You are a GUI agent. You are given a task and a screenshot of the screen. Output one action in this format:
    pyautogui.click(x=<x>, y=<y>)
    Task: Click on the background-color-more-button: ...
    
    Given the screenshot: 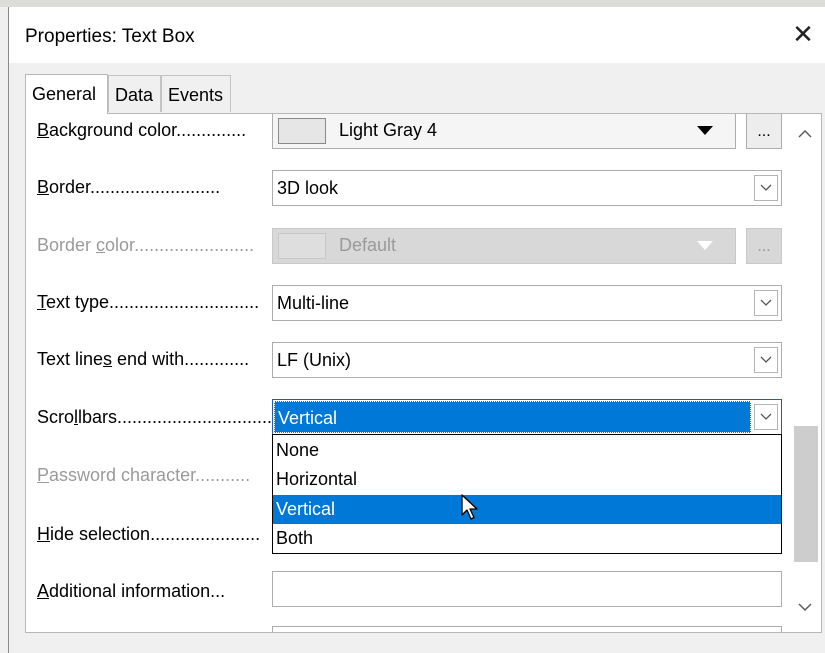 What is the action you would take?
    pyautogui.click(x=764, y=131)
    